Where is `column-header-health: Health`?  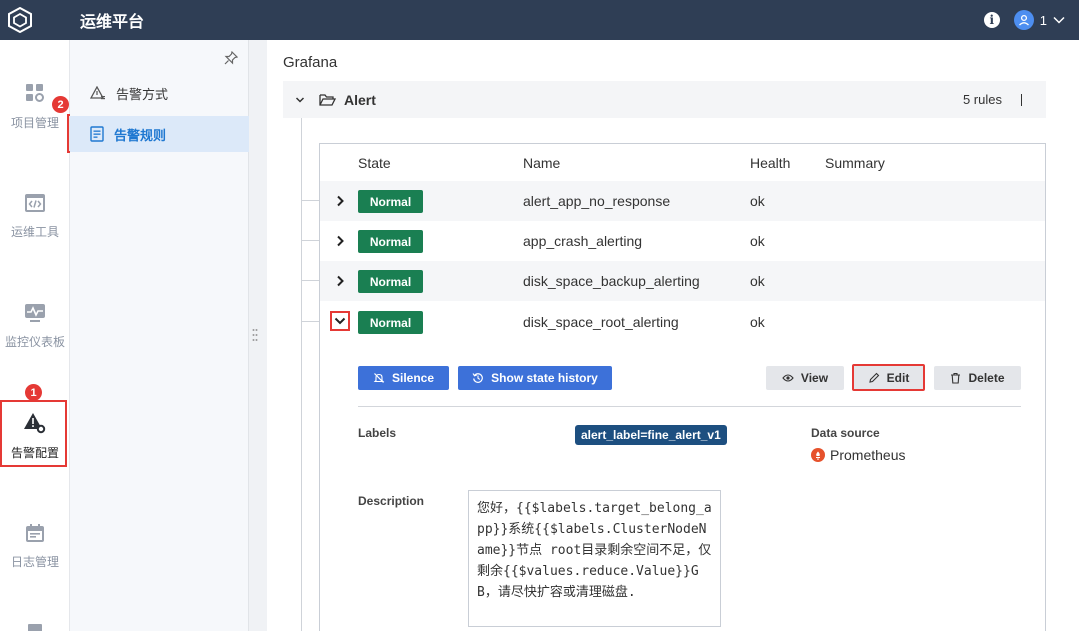 column-header-health: Health is located at coordinates (770, 163).